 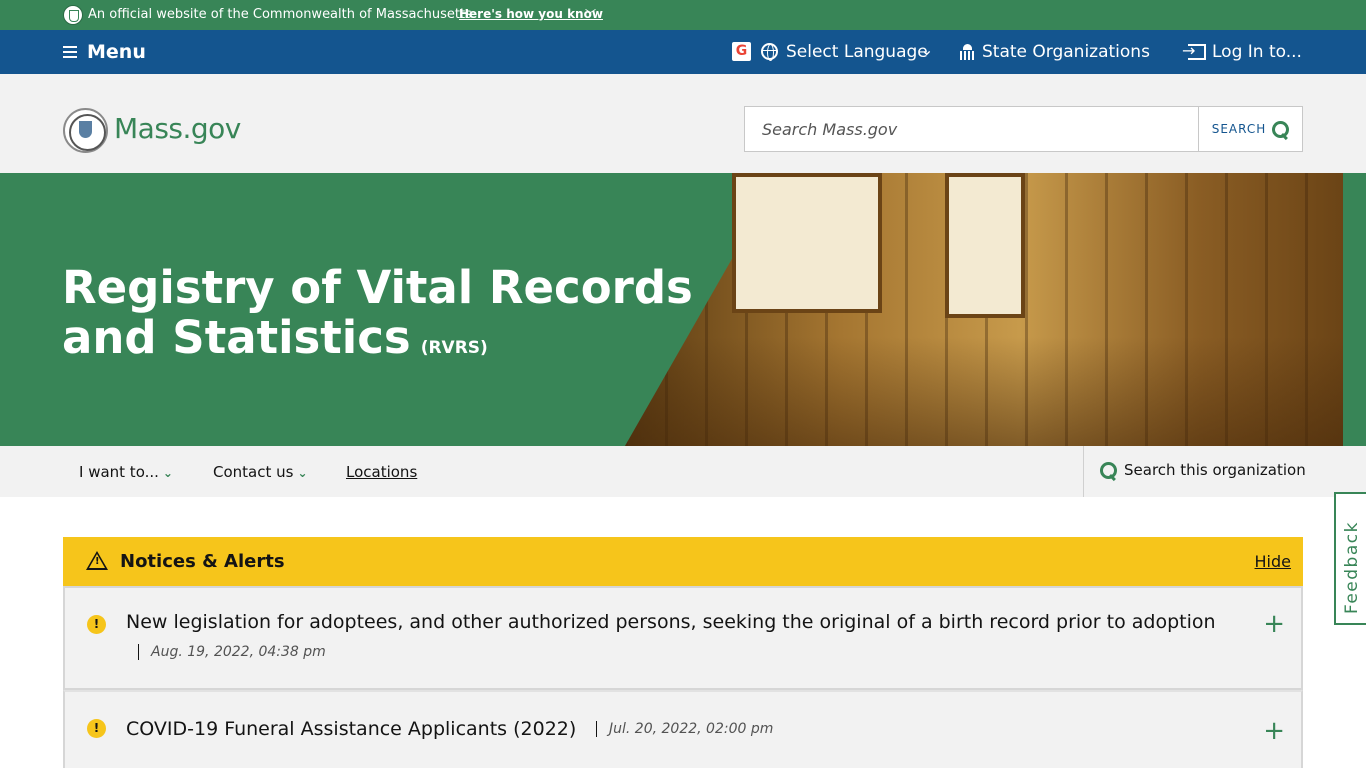 What do you see at coordinates (381, 472) in the screenshot?
I see `locations-link: Locations` at bounding box center [381, 472].